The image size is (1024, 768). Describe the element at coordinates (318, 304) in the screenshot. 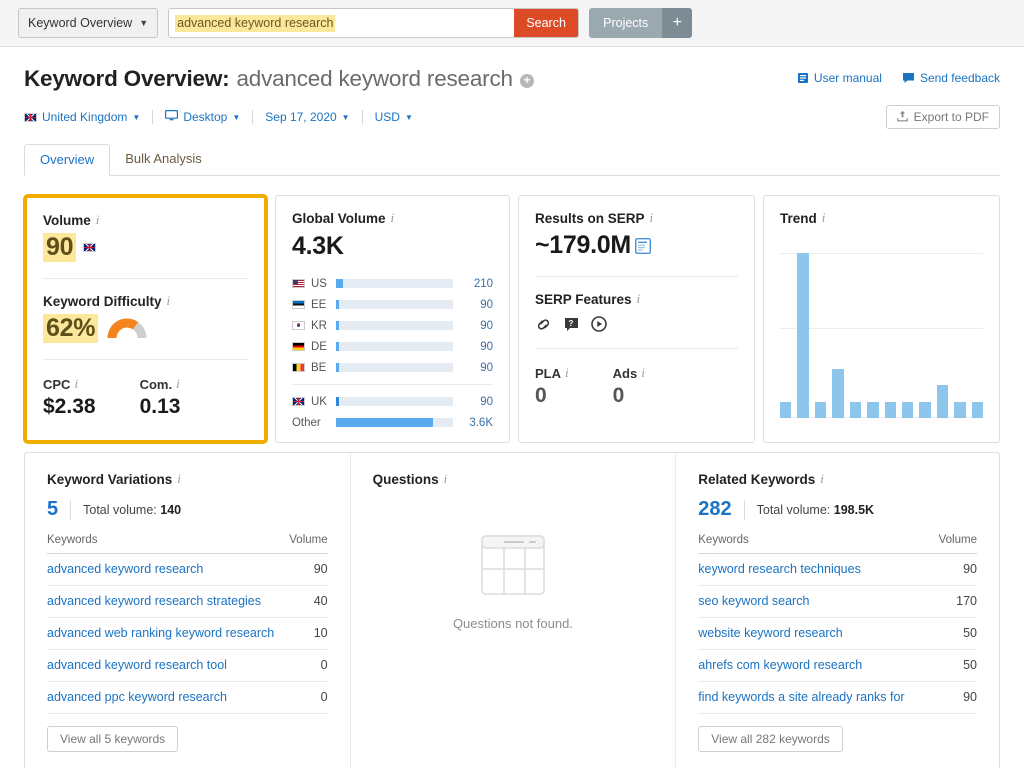

I see `country-code: EE` at that location.